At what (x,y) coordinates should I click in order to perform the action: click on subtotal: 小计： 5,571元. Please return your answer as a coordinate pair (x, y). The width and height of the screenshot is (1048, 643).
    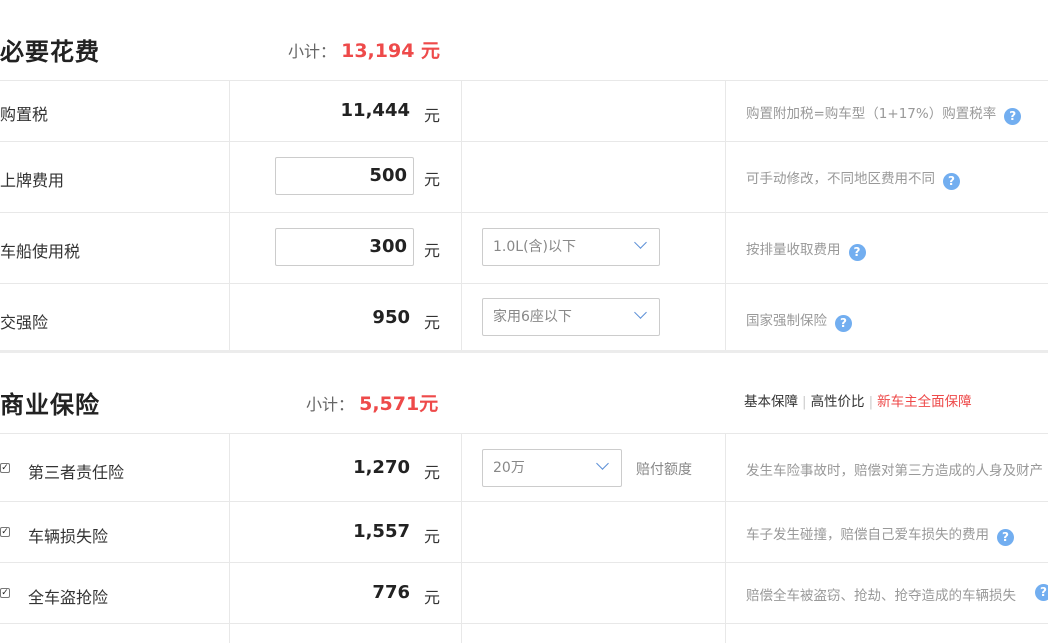
    Looking at the image, I should click on (372, 402).